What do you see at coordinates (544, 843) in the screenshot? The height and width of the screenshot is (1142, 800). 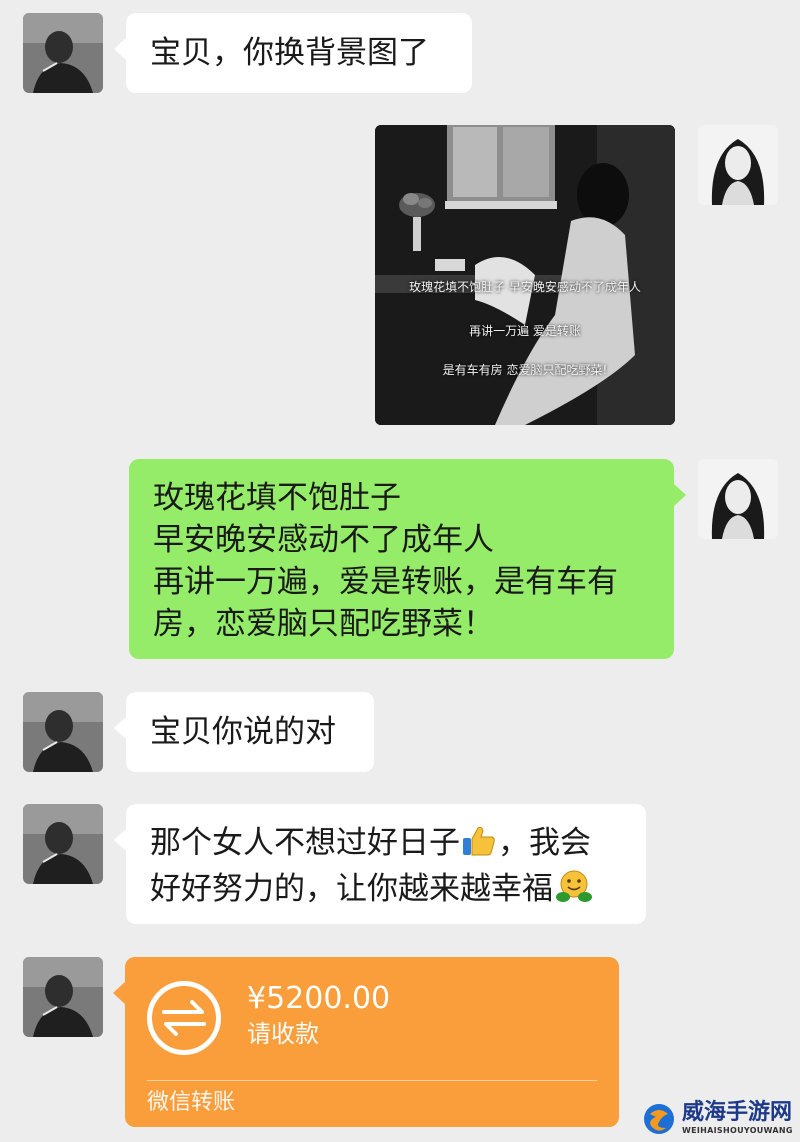 I see `message-text: ，我会` at bounding box center [544, 843].